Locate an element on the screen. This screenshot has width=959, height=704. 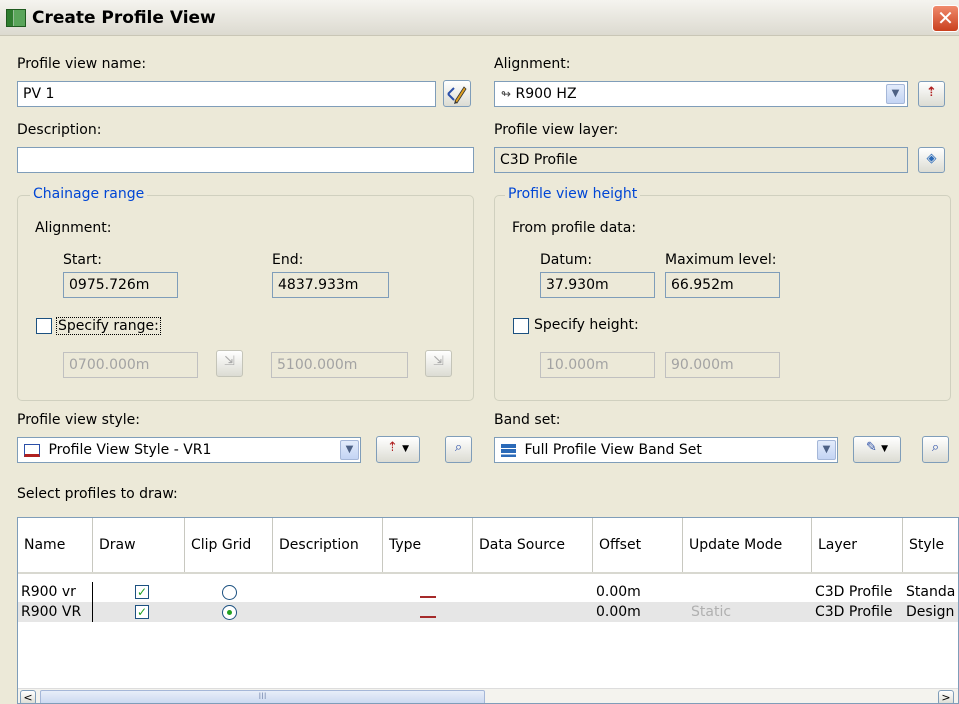
layer-icon: ◈ is located at coordinates (931, 158).